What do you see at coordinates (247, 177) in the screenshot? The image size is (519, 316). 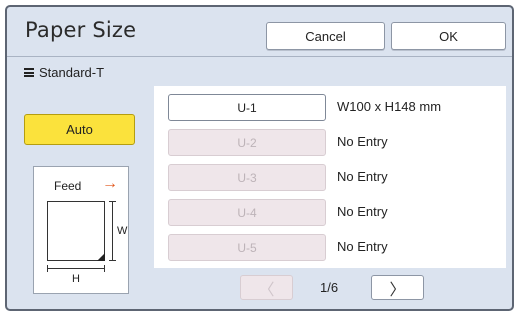 I see `slot-button-u3: U-3` at bounding box center [247, 177].